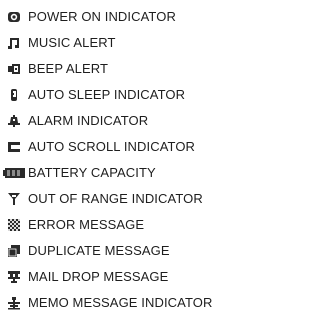 This screenshot has height=336, width=320. I want to click on legend-label: ERROR MESSAGE, so click(86, 224).